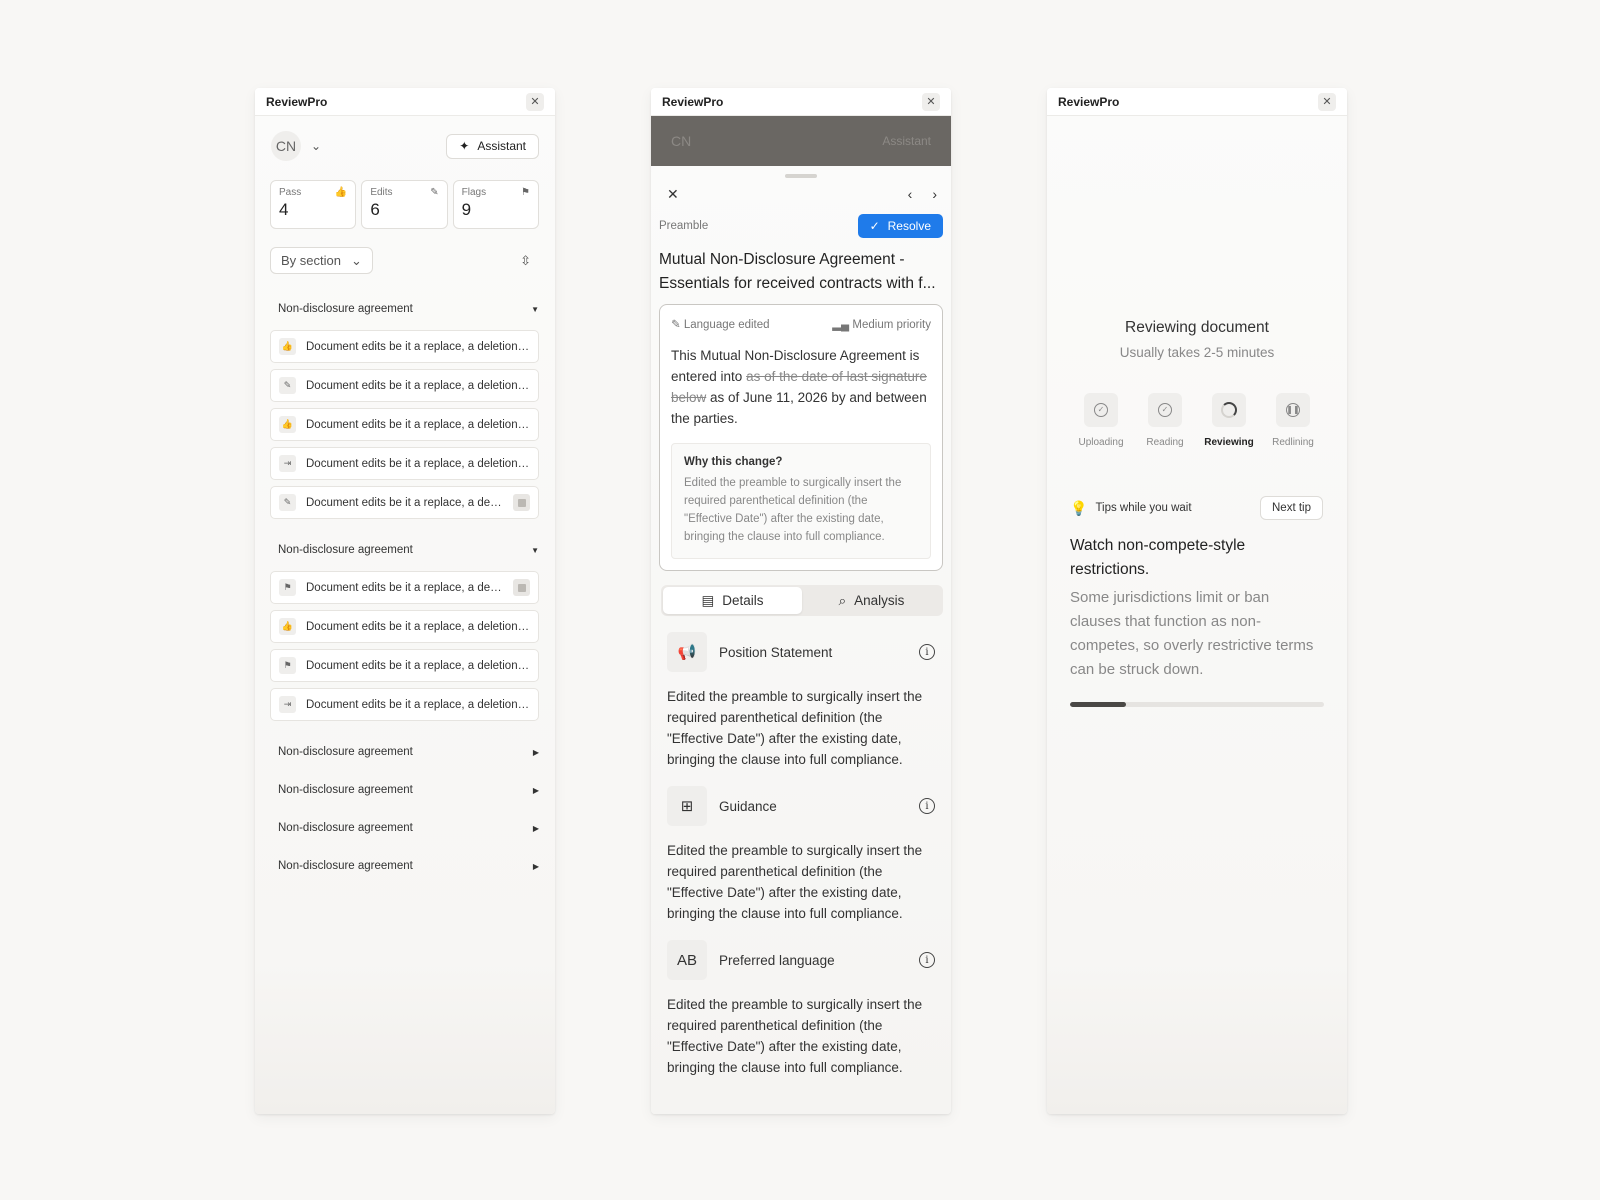  I want to click on spinner-icon, so click(1229, 410).